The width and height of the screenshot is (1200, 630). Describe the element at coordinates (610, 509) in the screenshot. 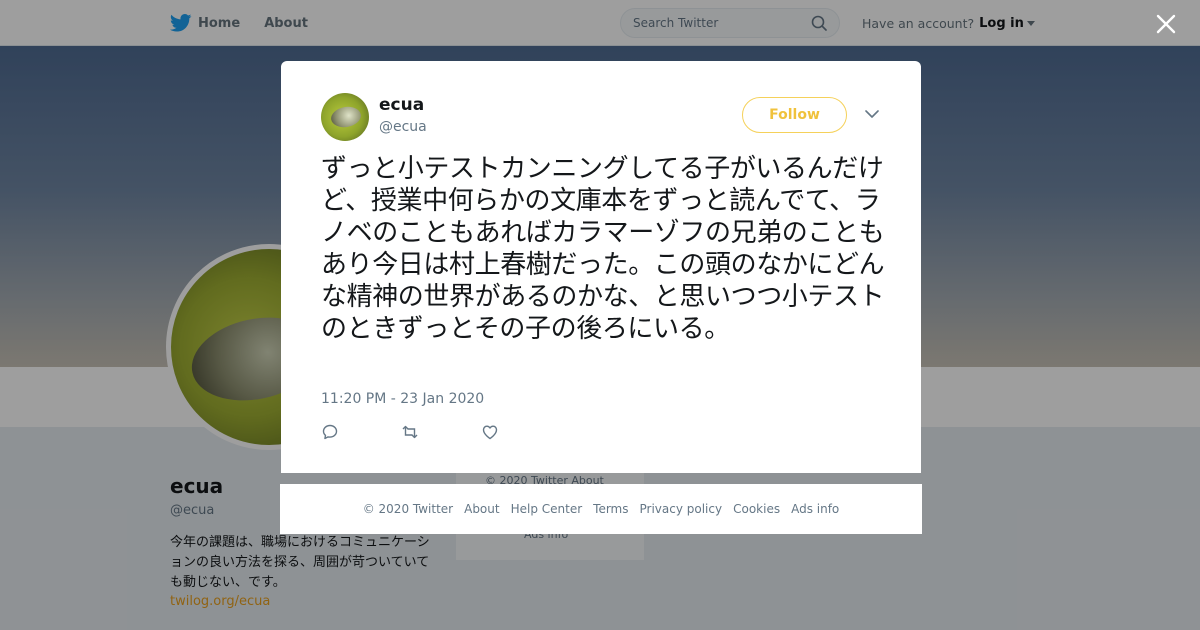

I see `footer-link-terms: Terms` at that location.